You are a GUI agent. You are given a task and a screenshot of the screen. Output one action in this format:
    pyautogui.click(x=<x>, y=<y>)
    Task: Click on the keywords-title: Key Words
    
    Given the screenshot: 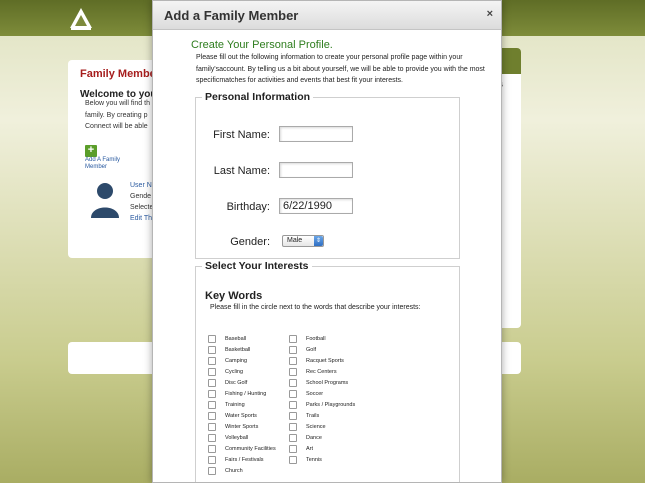 What is the action you would take?
    pyautogui.click(x=234, y=296)
    